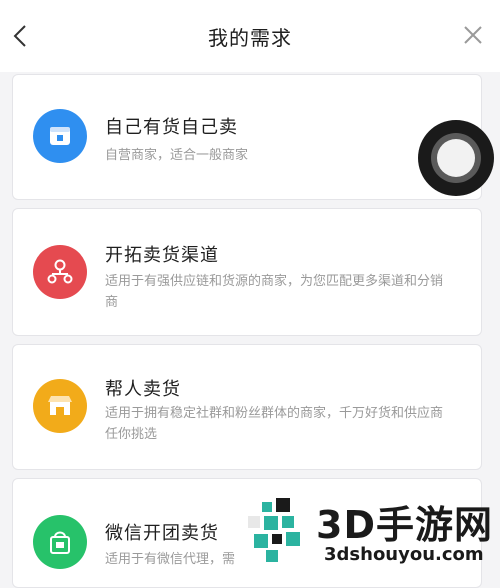  I want to click on store-icon, so click(60, 136).